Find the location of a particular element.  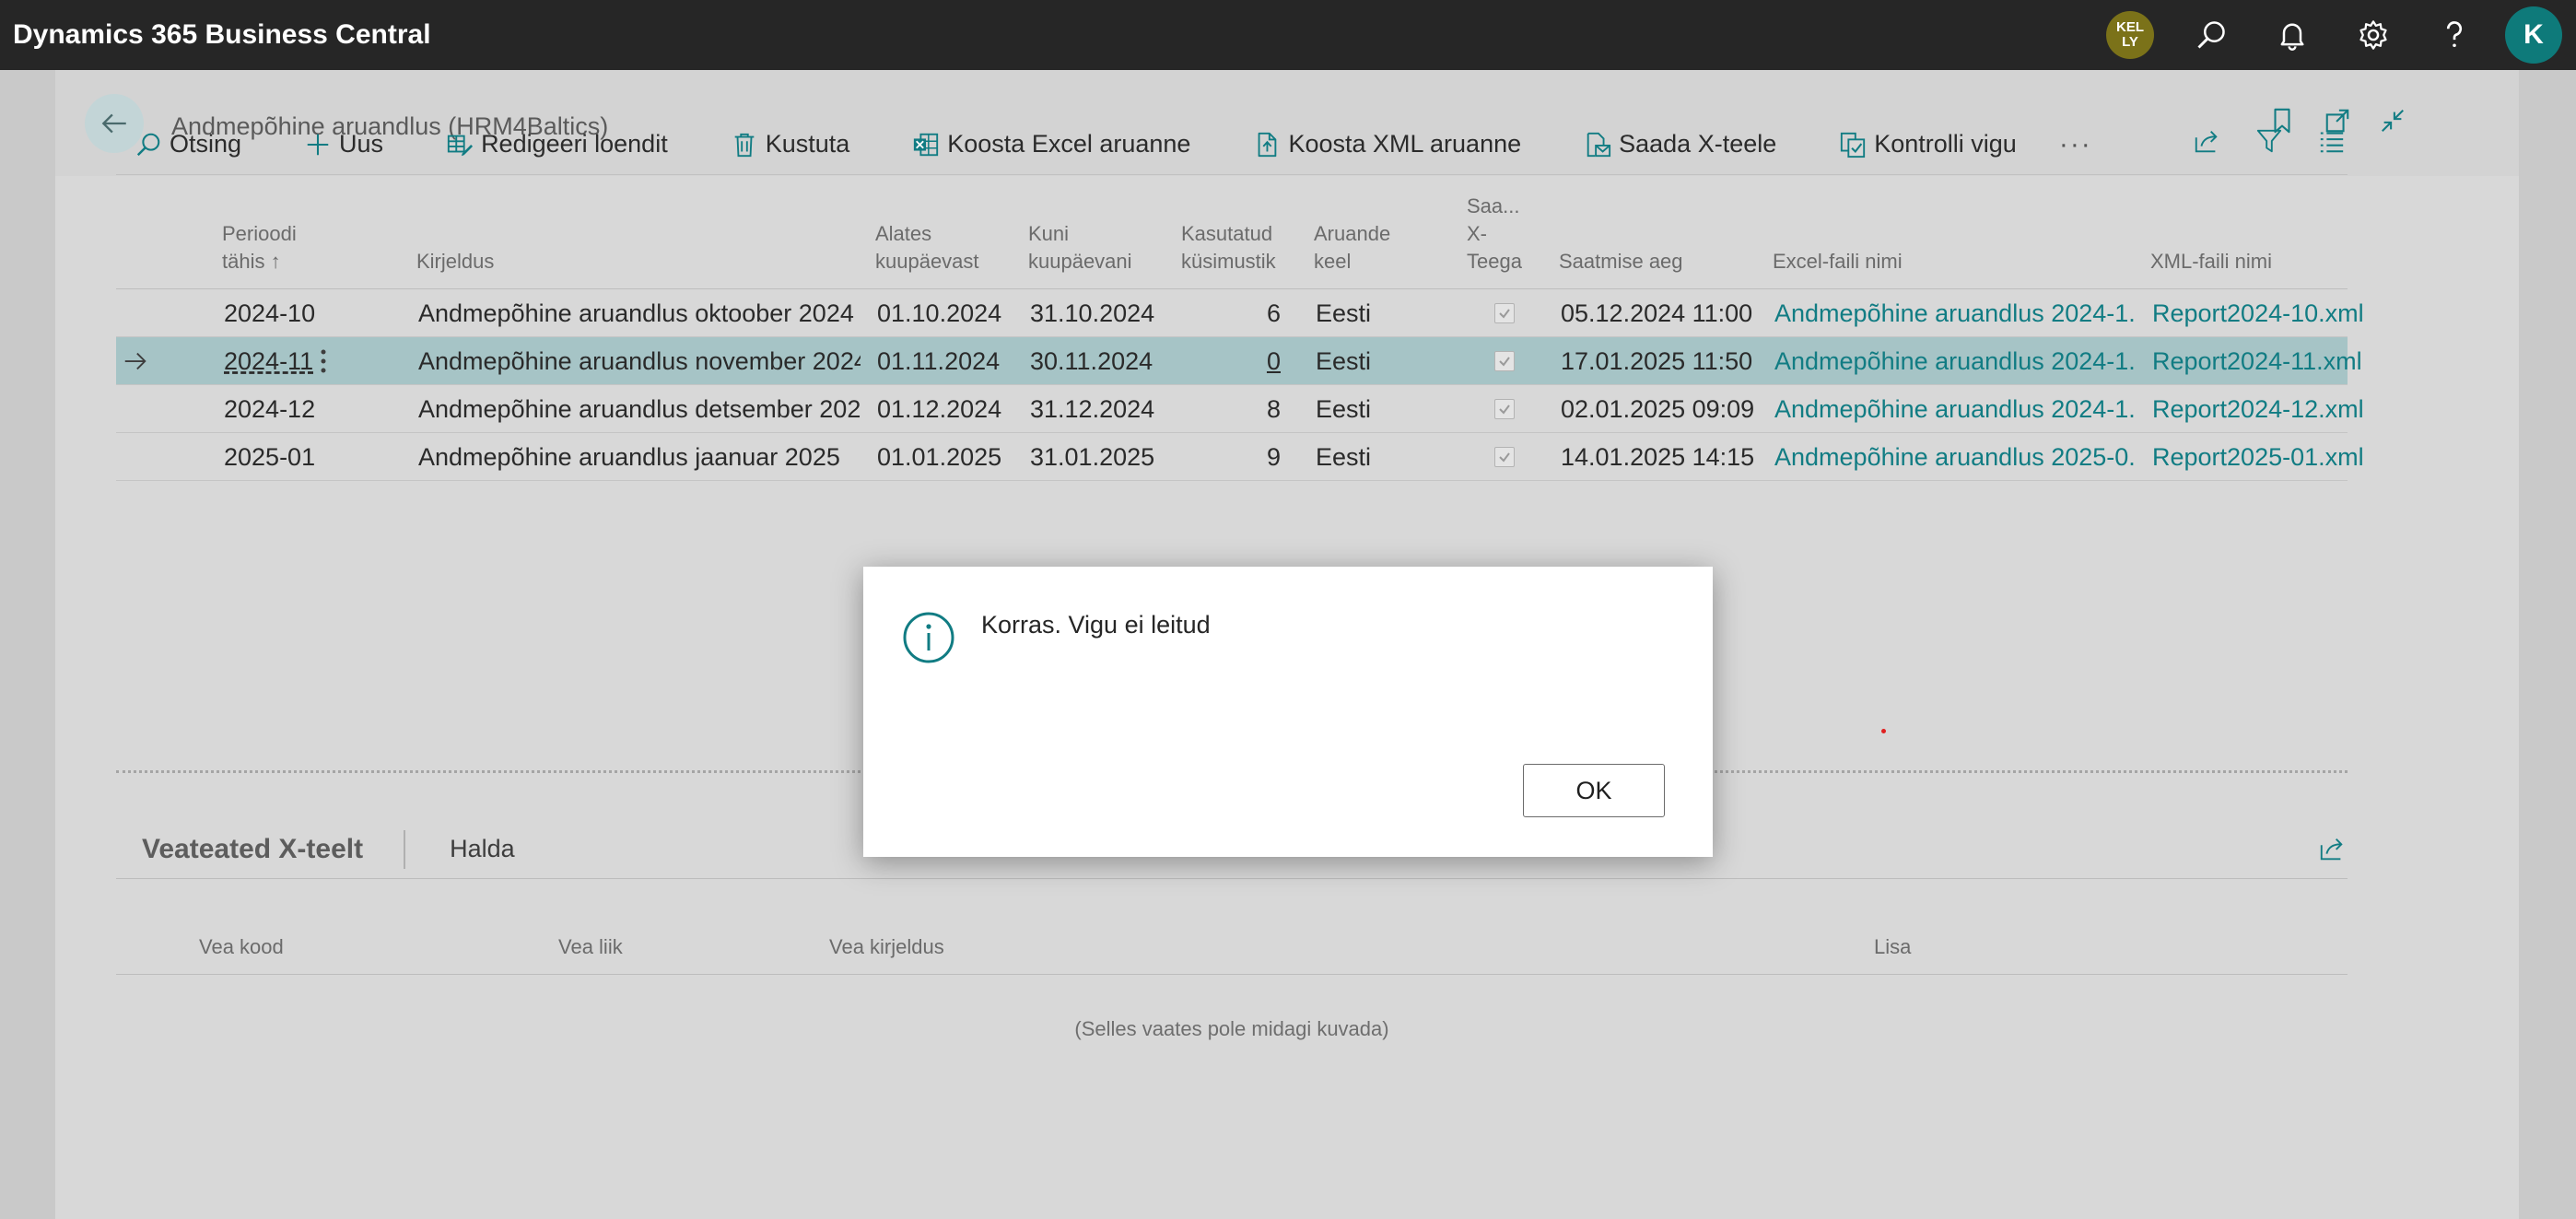

cell-to: 31.12.2024 is located at coordinates (1092, 409).